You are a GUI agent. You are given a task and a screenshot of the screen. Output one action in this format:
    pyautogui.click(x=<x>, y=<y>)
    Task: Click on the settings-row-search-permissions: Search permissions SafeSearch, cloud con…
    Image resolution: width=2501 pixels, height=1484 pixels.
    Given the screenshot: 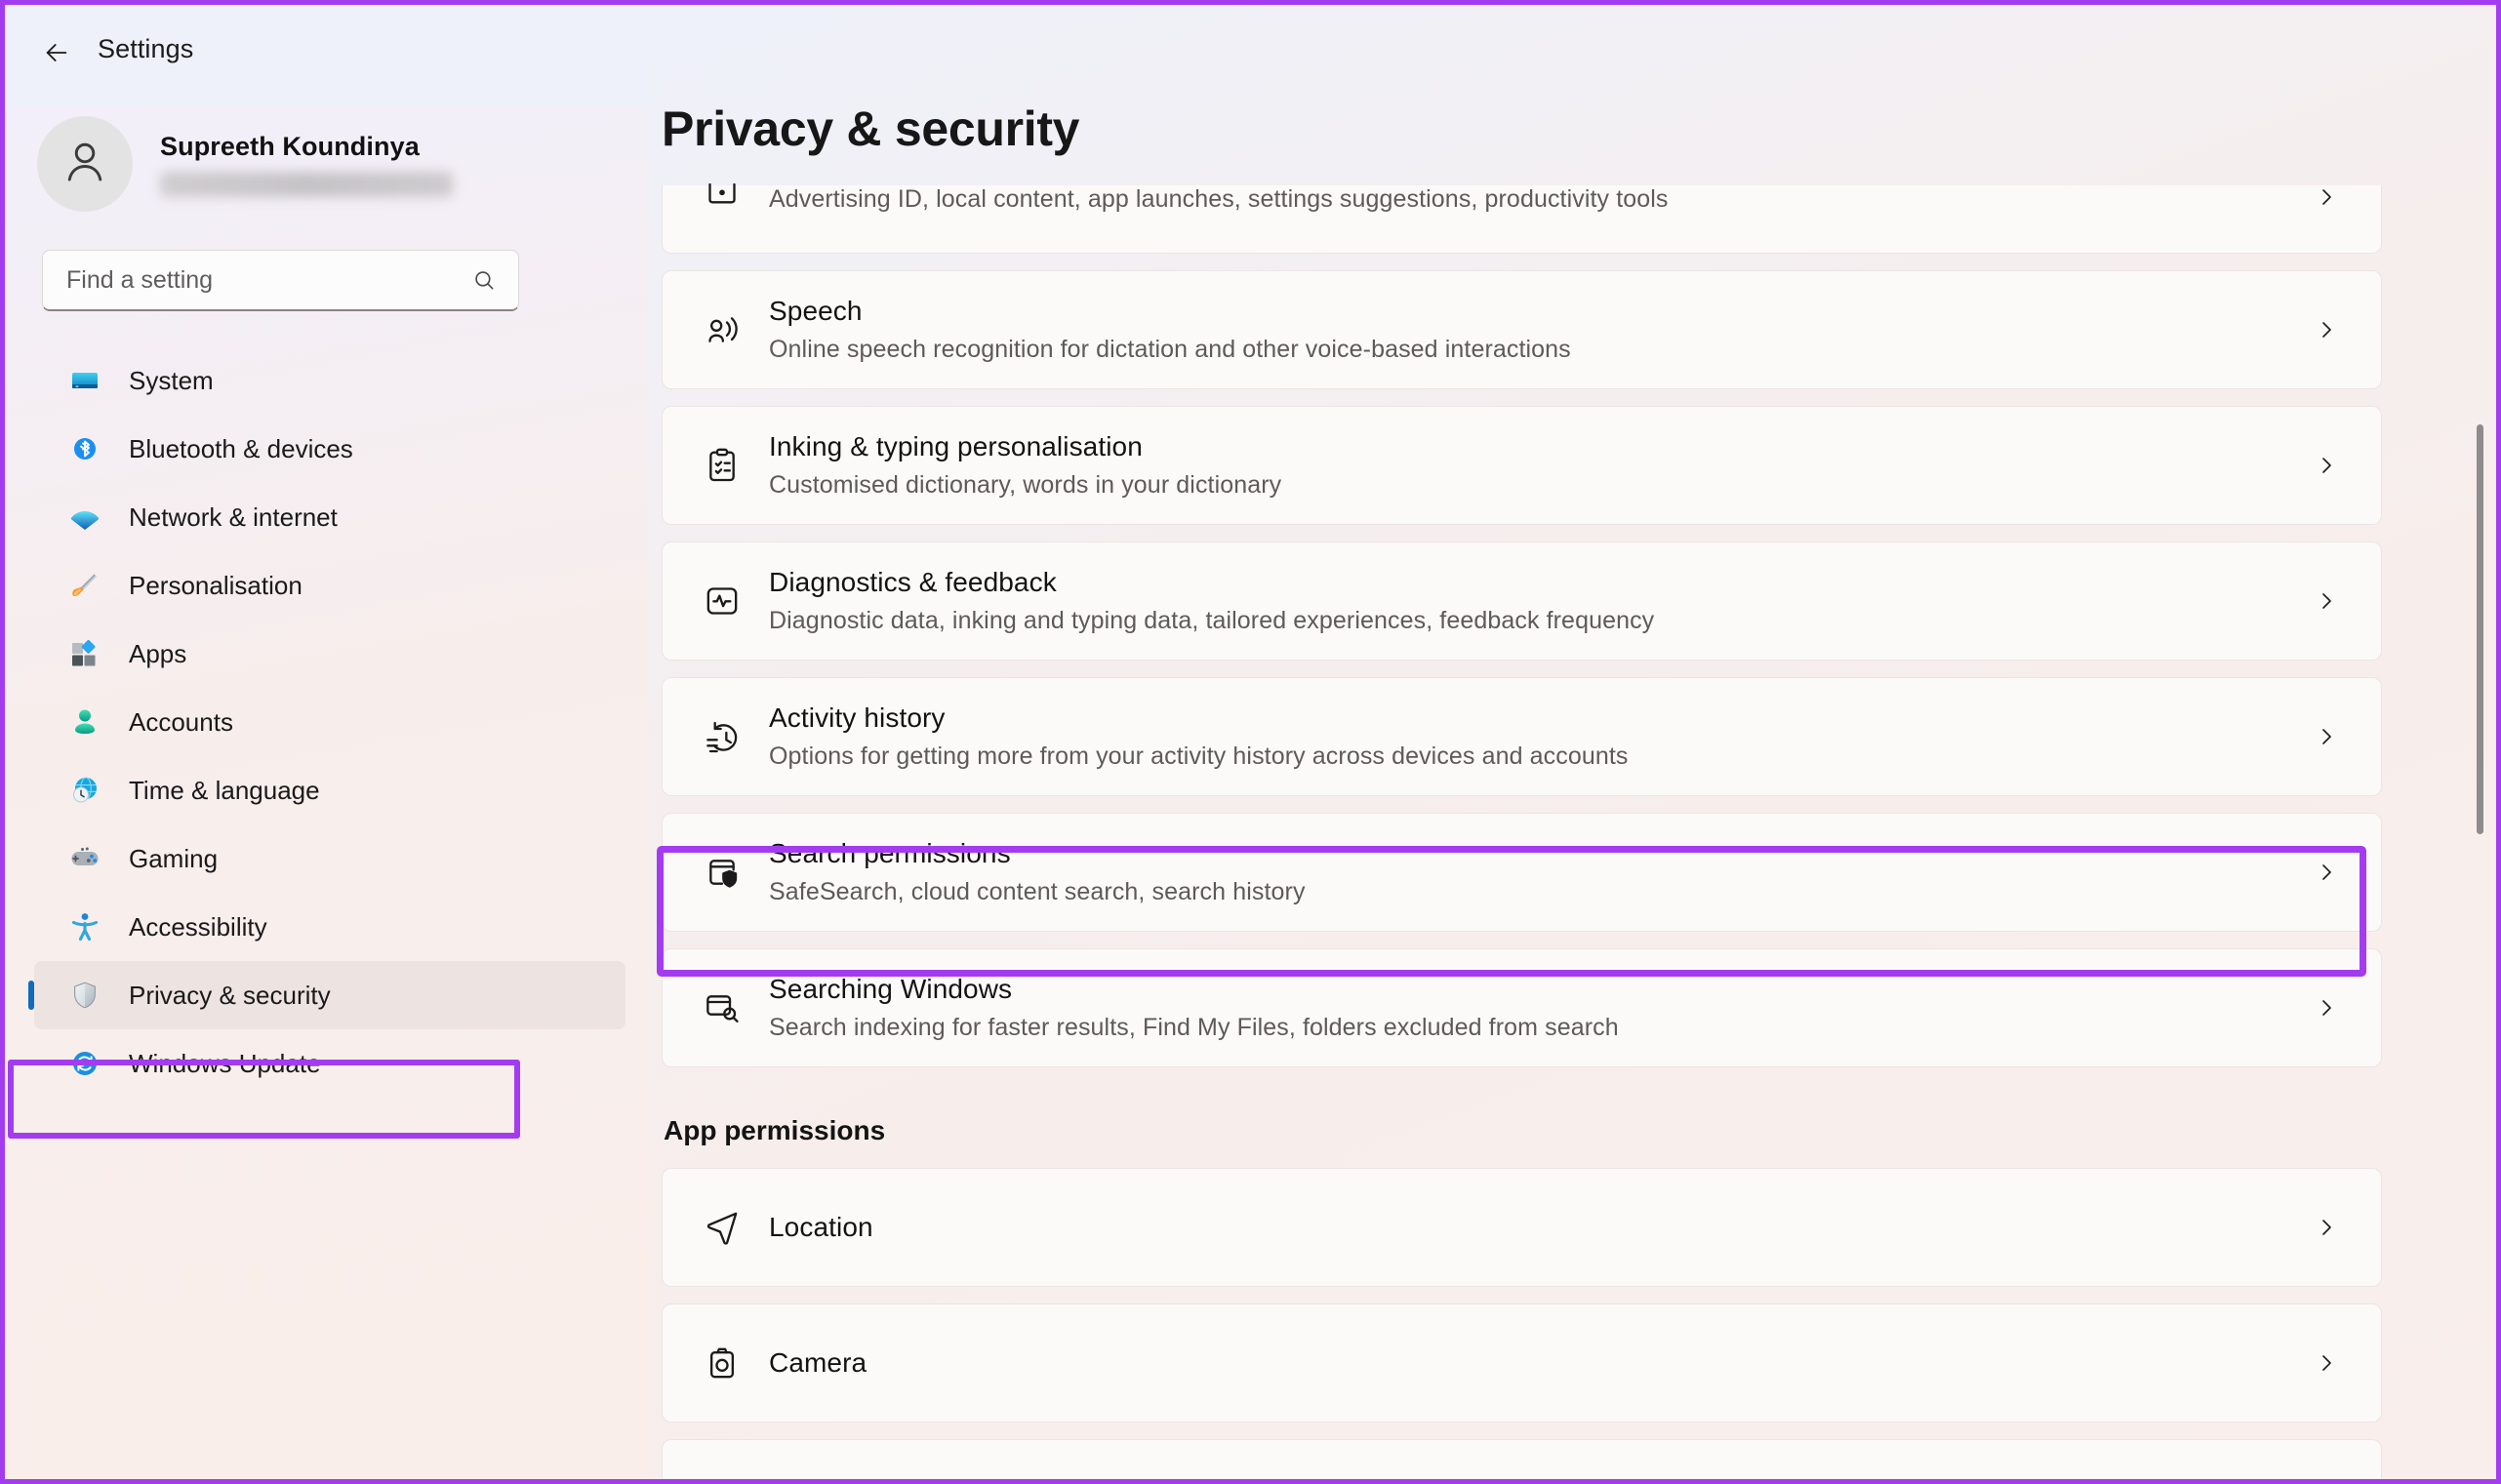 What is the action you would take?
    pyautogui.click(x=1522, y=872)
    